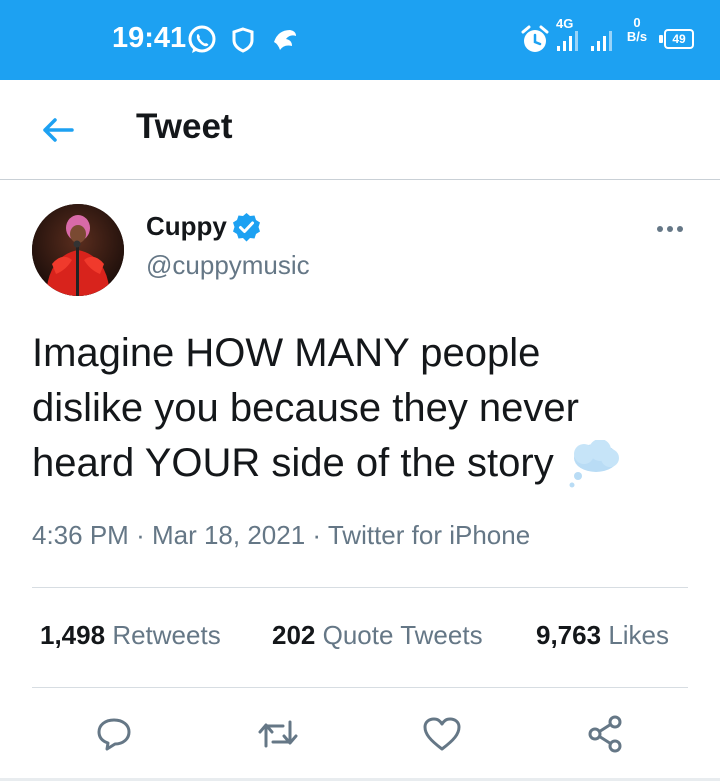 This screenshot has width=720, height=781. What do you see at coordinates (639, 635) in the screenshot?
I see `likes-label: Likes` at bounding box center [639, 635].